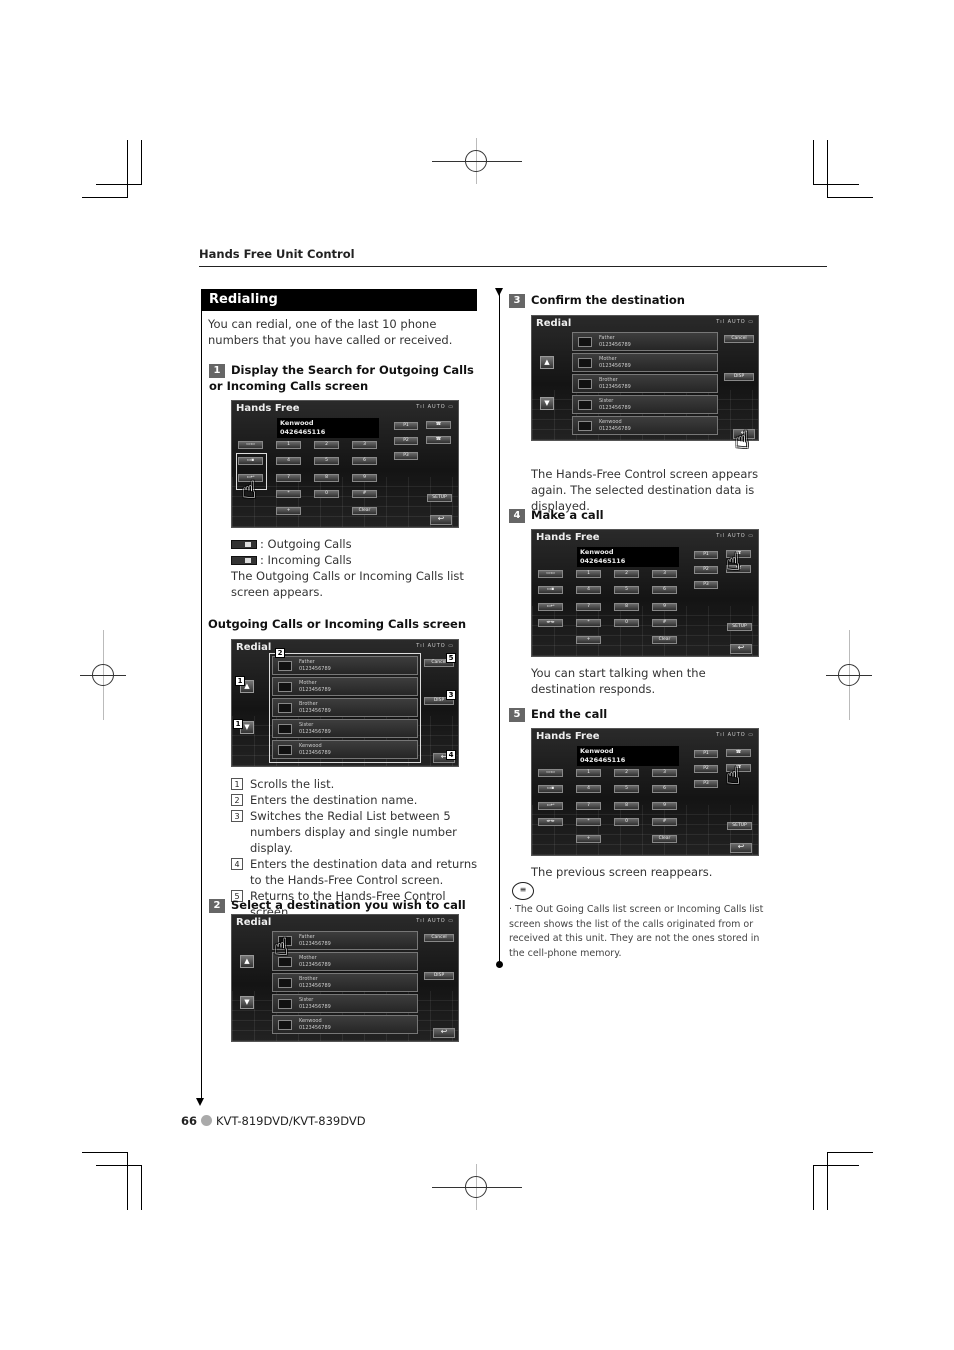 This screenshot has height=1350, width=954. What do you see at coordinates (742, 440) in the screenshot?
I see `hand-pointer-icon: ☝` at bounding box center [742, 440].